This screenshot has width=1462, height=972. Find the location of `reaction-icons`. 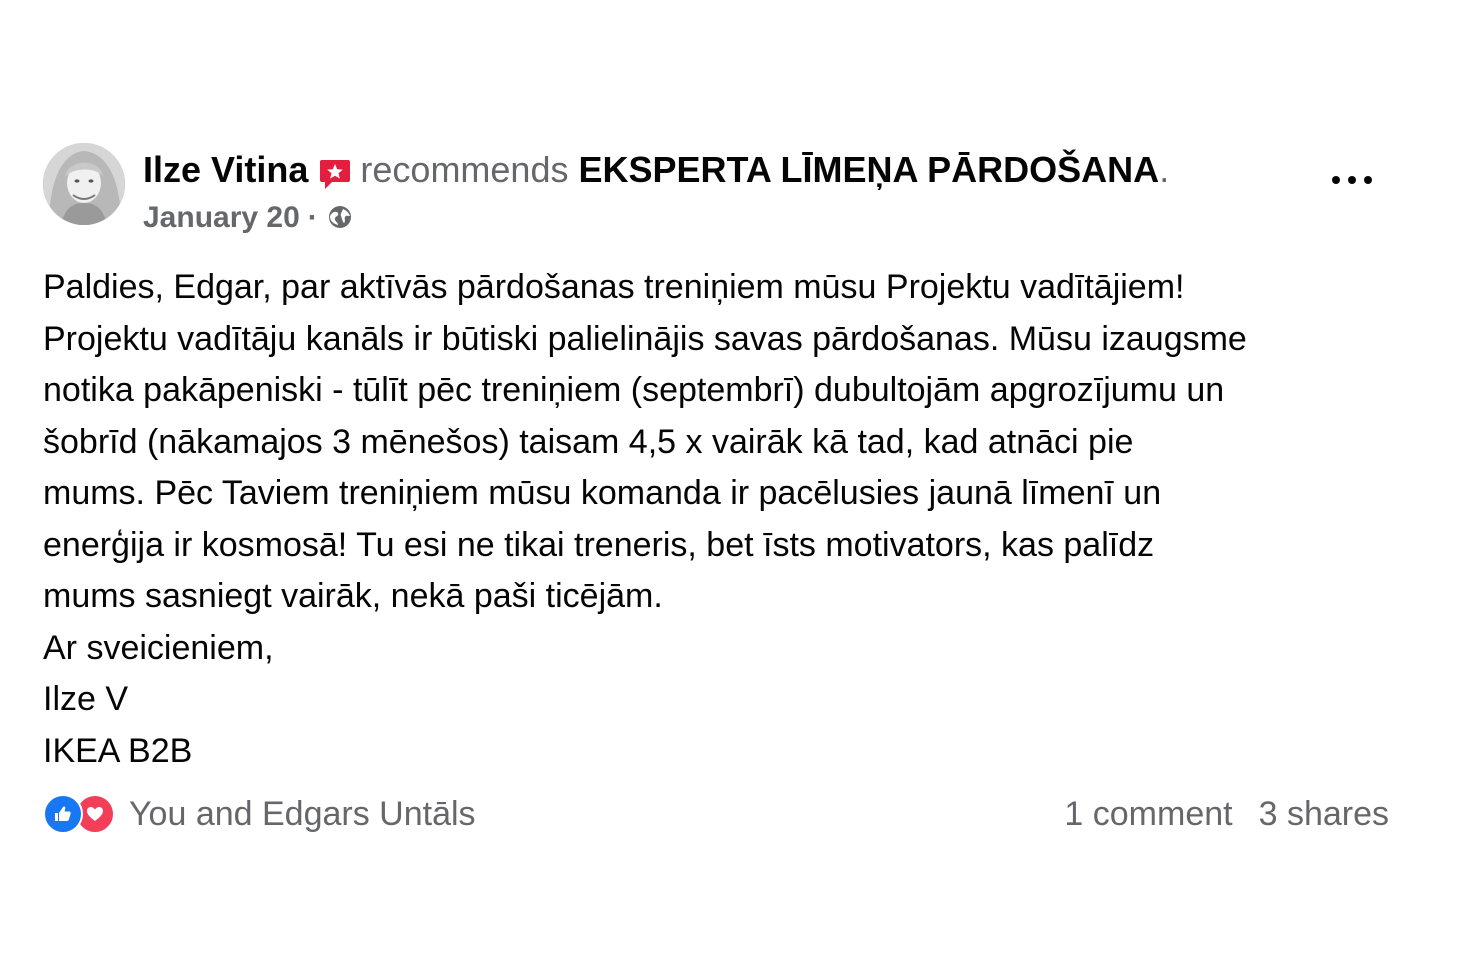

reaction-icons is located at coordinates (79, 814).